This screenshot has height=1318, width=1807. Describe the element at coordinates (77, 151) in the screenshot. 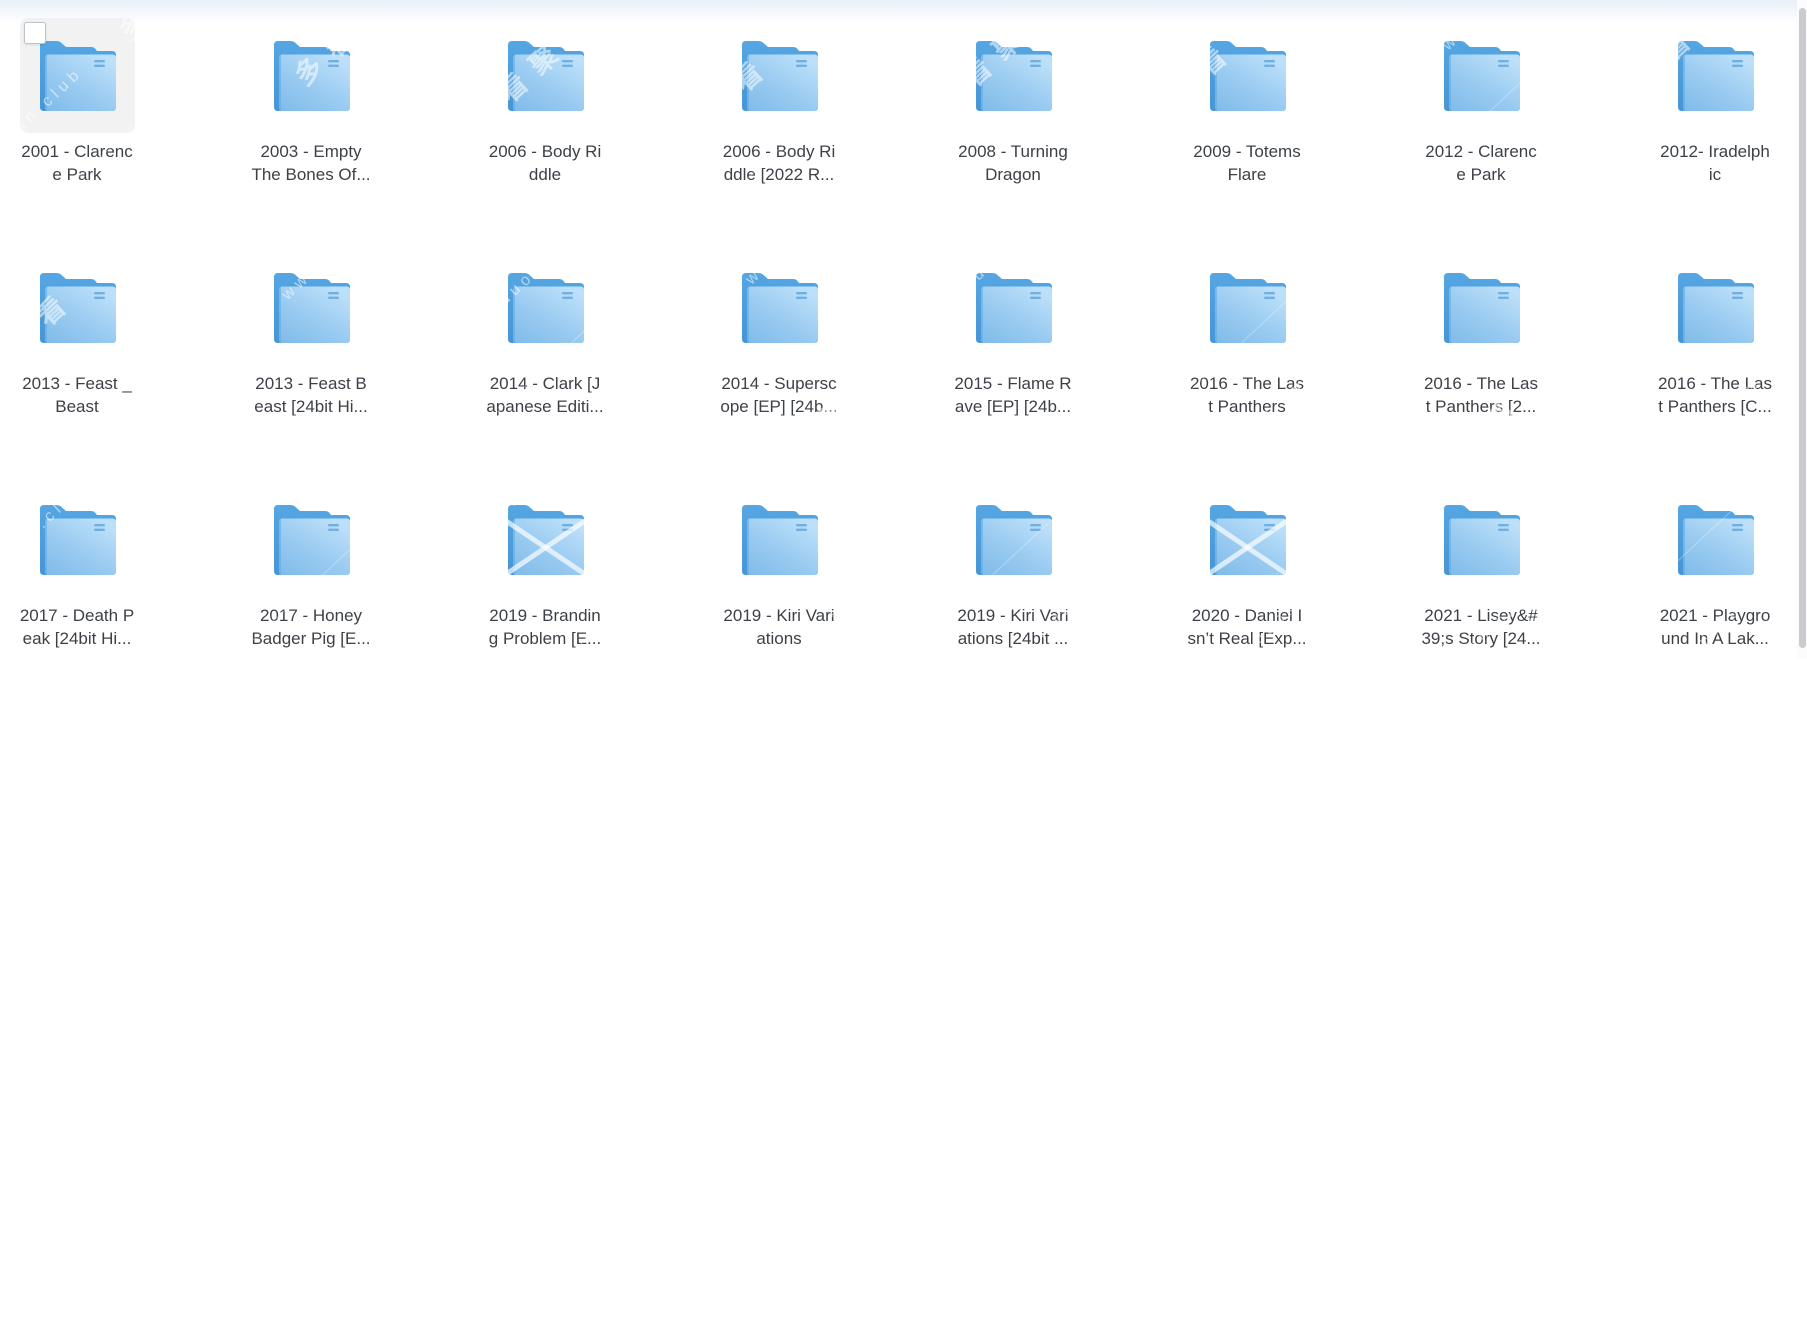

I see `folder-name-line1: 2001 - Clarenc` at that location.